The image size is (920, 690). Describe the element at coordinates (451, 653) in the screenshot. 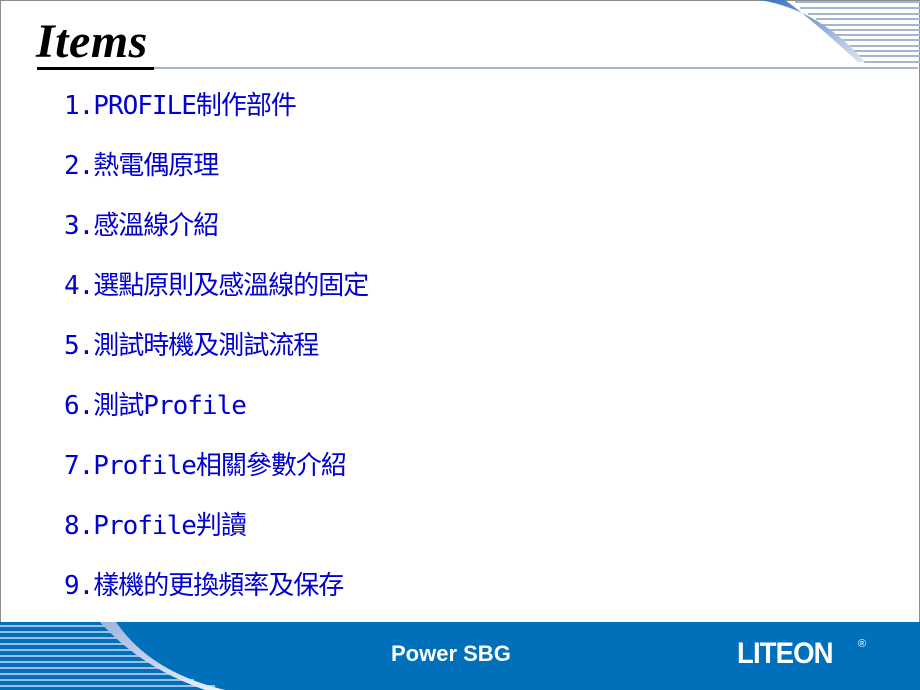

I see `footer-label: Power SBG` at that location.